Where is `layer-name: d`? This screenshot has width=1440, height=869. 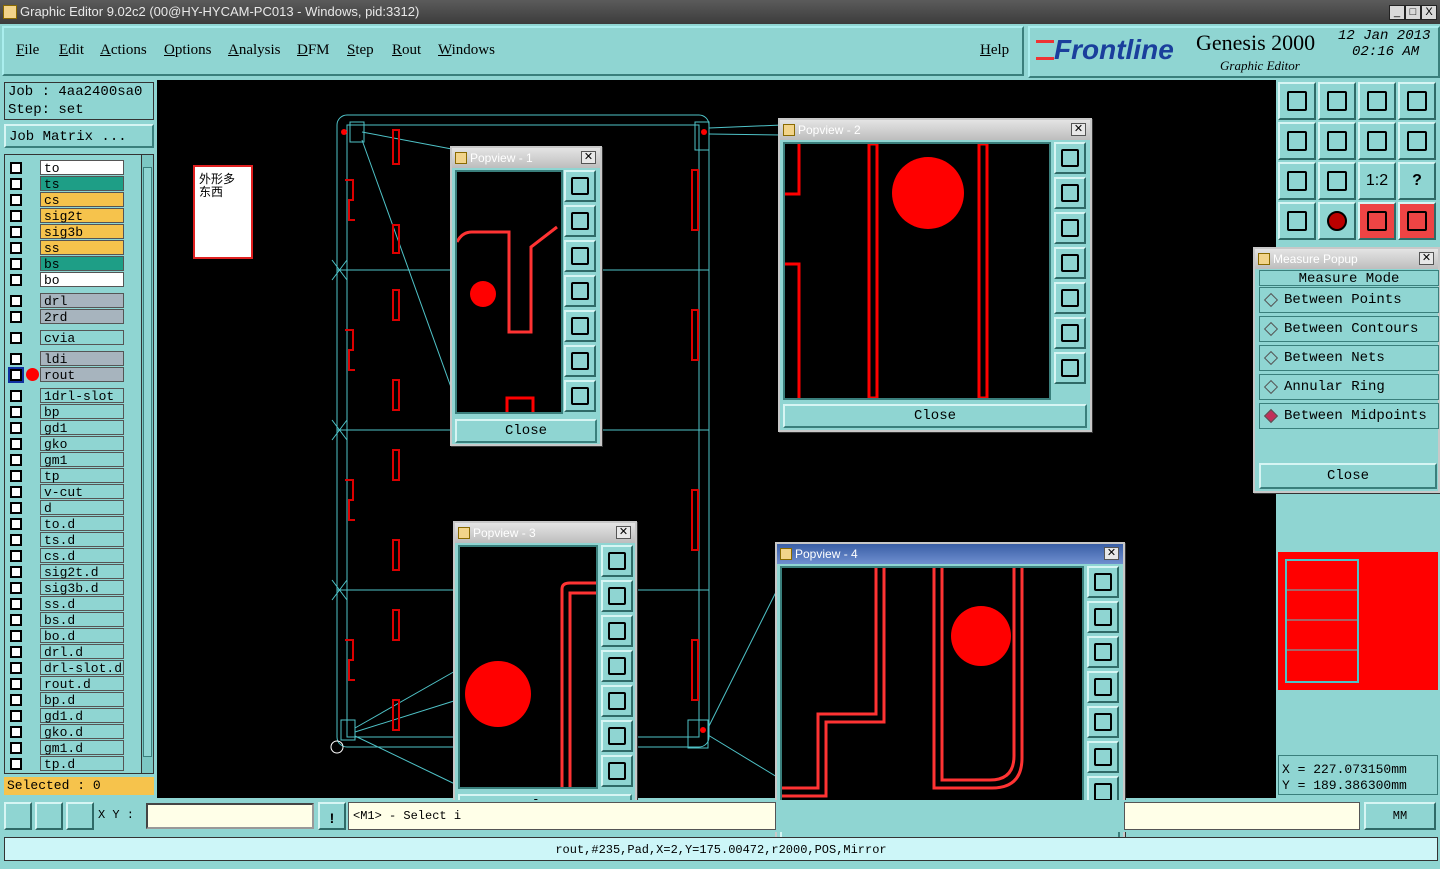 layer-name: d is located at coordinates (82, 508).